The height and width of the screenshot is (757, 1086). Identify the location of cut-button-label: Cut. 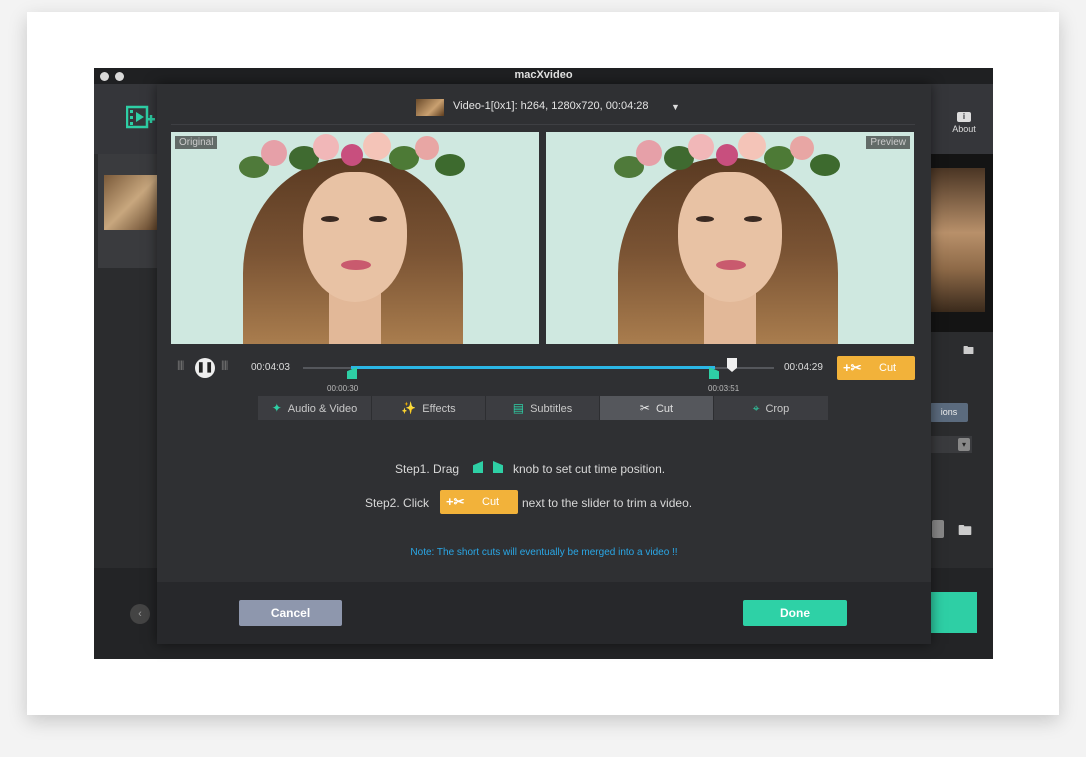
(888, 368).